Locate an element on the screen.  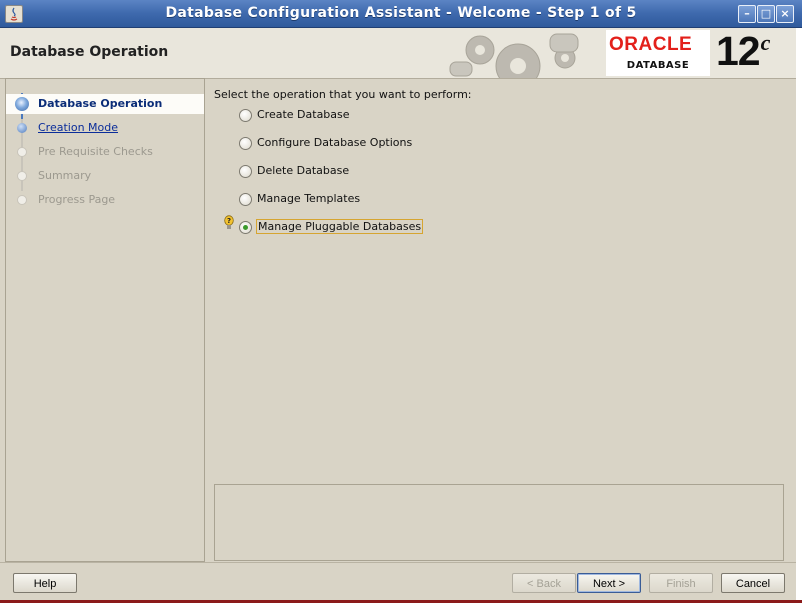
minimize-button: – is located at coordinates (747, 14).